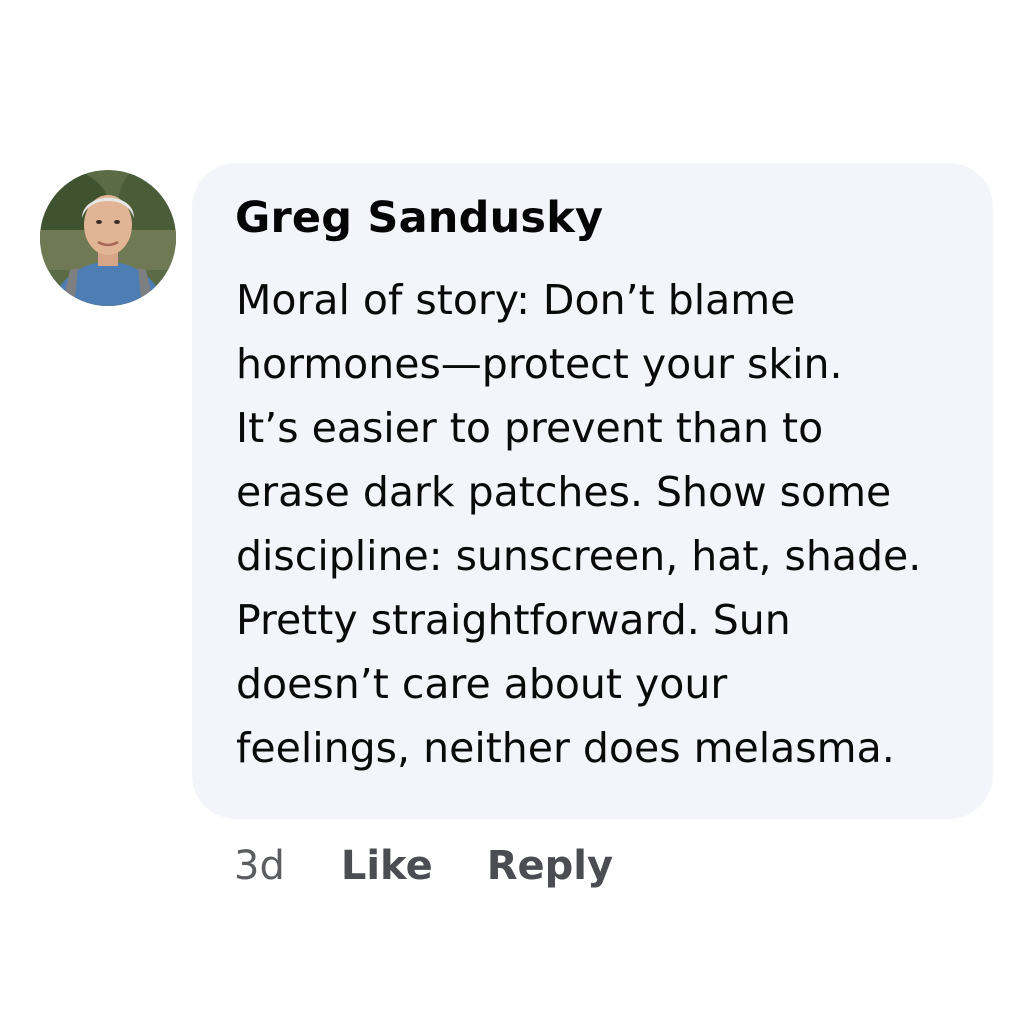  Describe the element at coordinates (539, 364) in the screenshot. I see `comment-line: hormones—protect your skin.` at that location.